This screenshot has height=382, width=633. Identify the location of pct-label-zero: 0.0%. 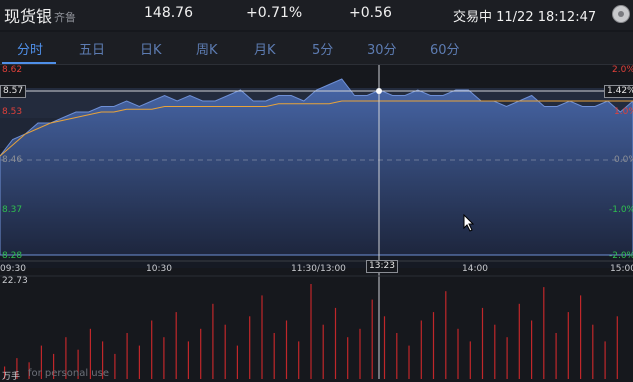
(623, 160).